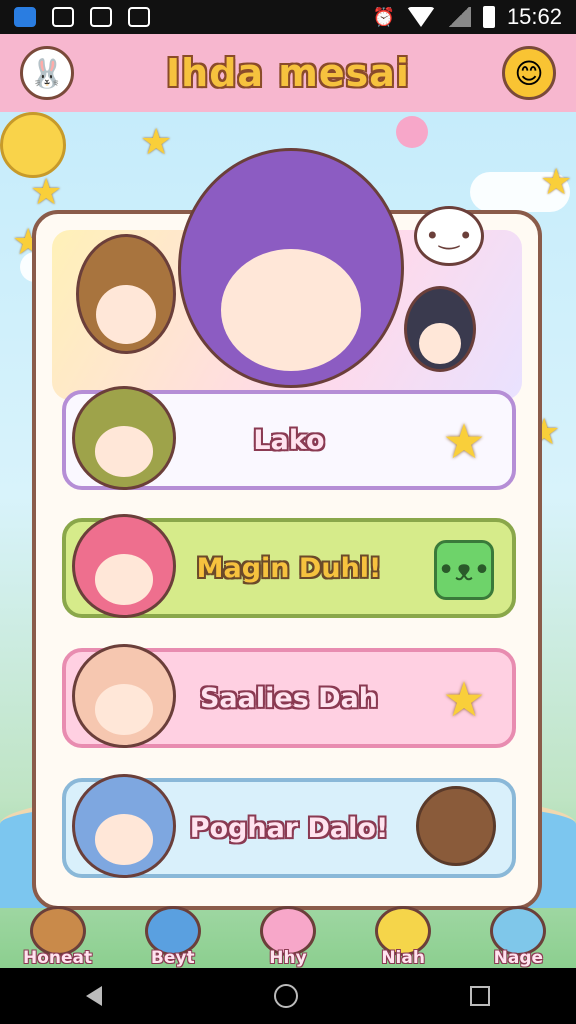 Image resolution: width=576 pixels, height=1024 pixels. I want to click on menu-button-label: Poghar Dalo!, so click(289, 828).